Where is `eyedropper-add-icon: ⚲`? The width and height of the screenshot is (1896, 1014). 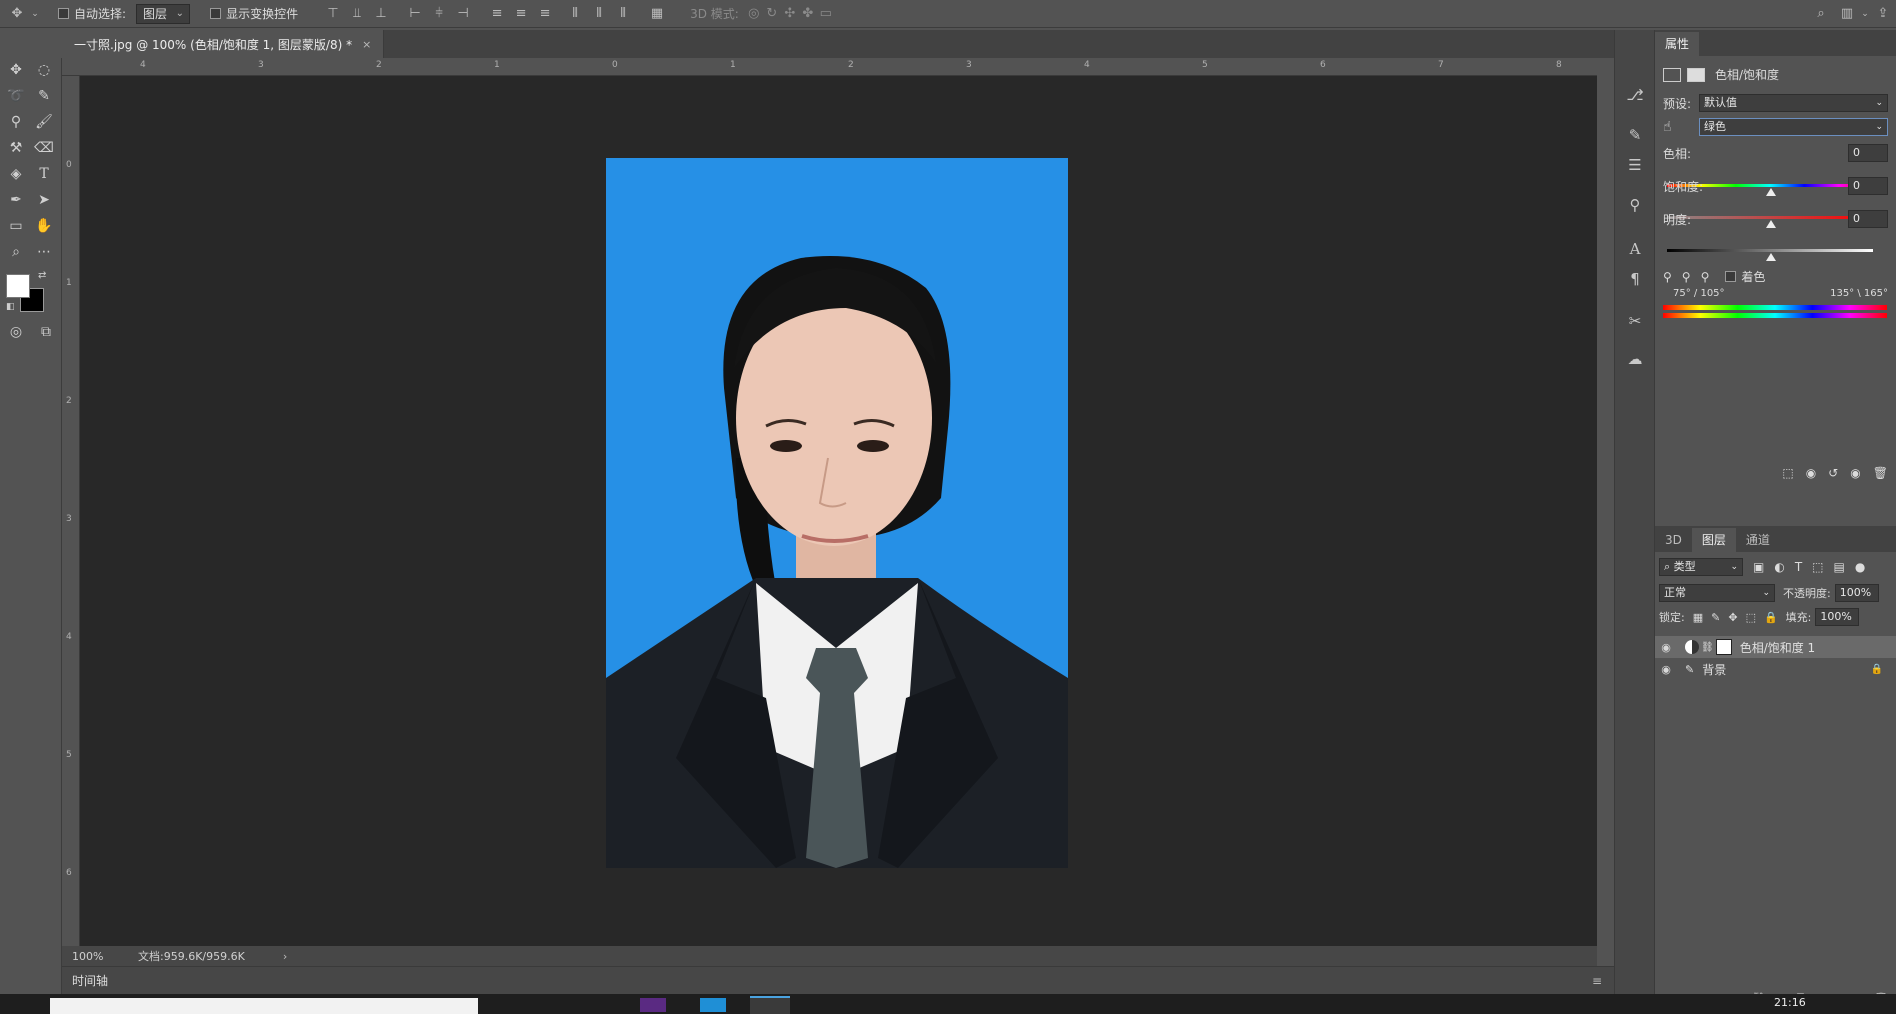 eyedropper-add-icon: ⚲ is located at coordinates (1686, 277).